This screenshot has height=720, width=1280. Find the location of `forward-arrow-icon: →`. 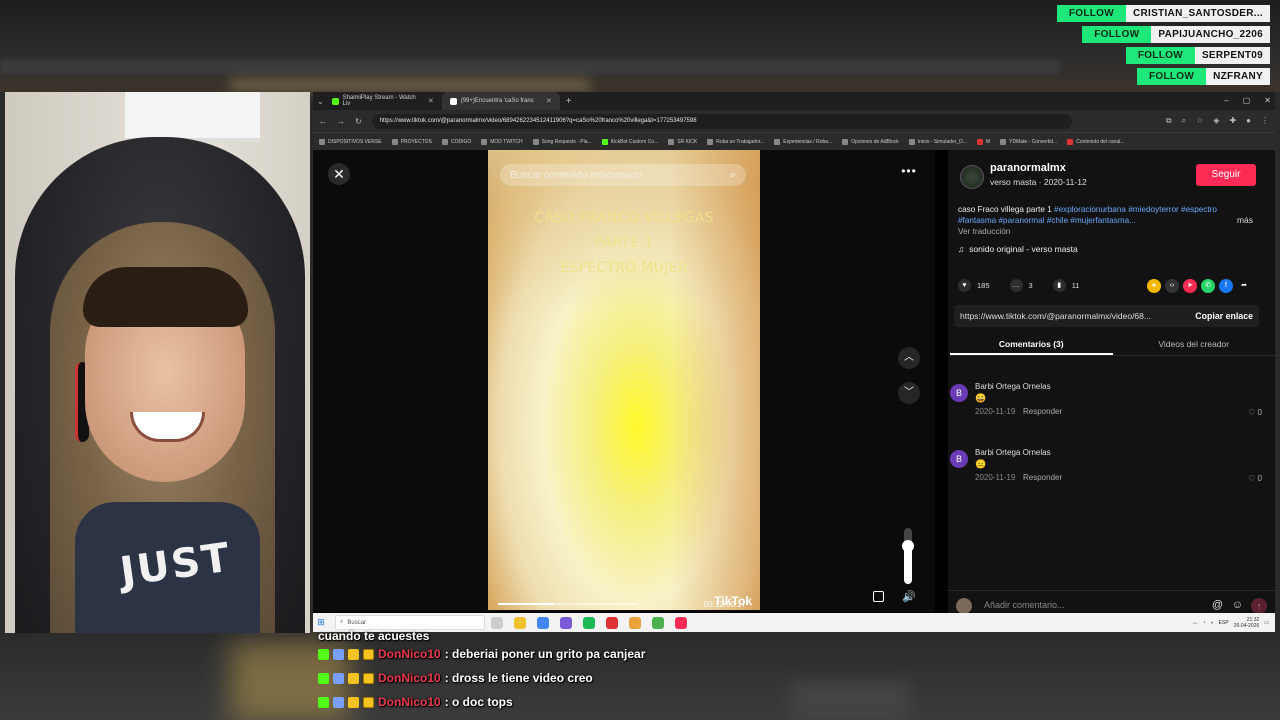

forward-arrow-icon: → is located at coordinates (341, 121).